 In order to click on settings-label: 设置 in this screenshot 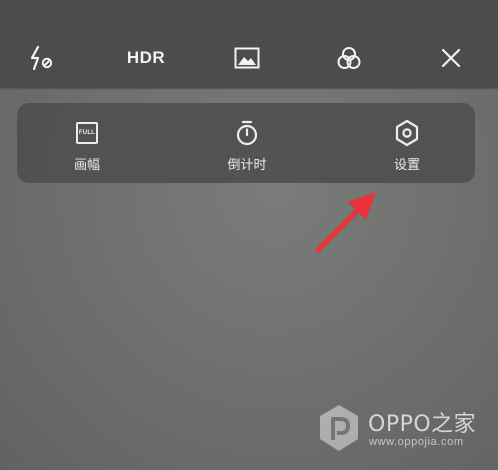, I will do `click(406, 165)`.